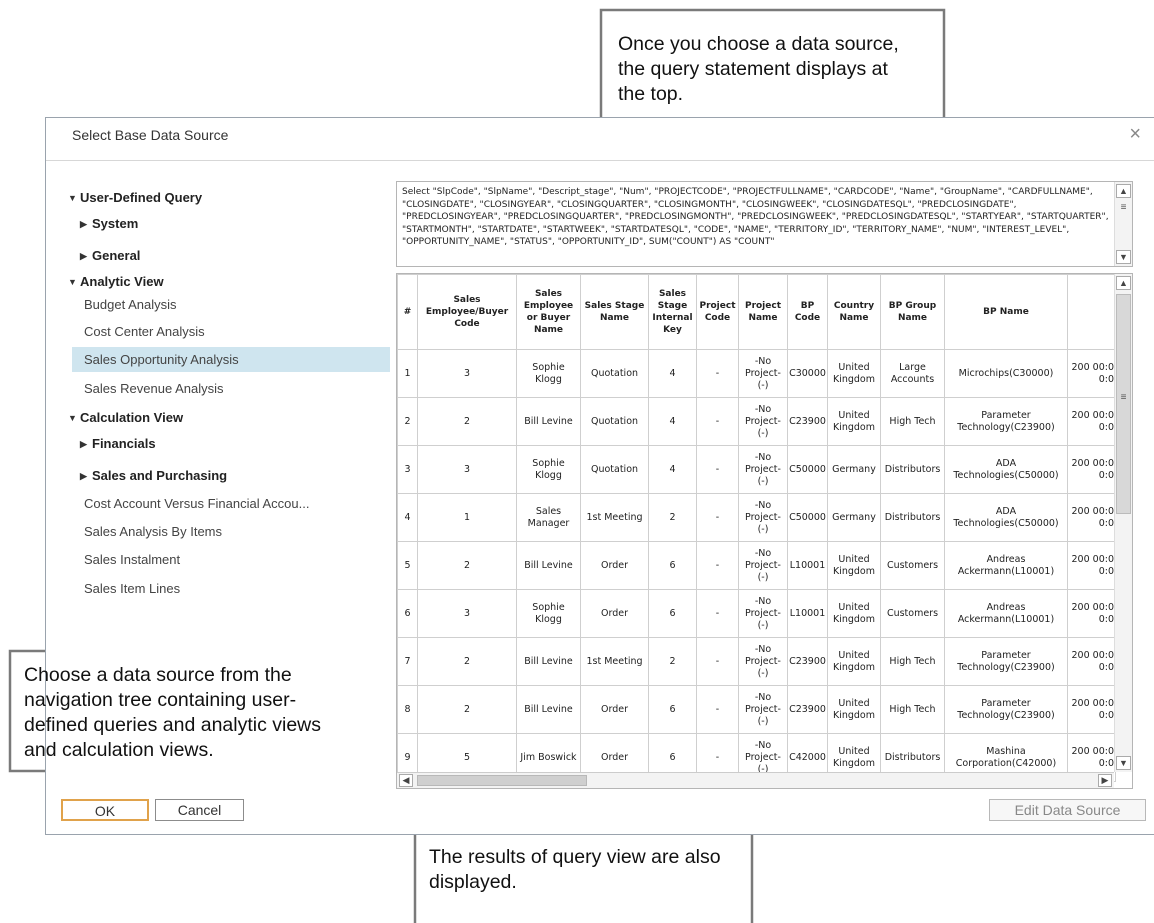  I want to click on column-header, so click(1091, 312).